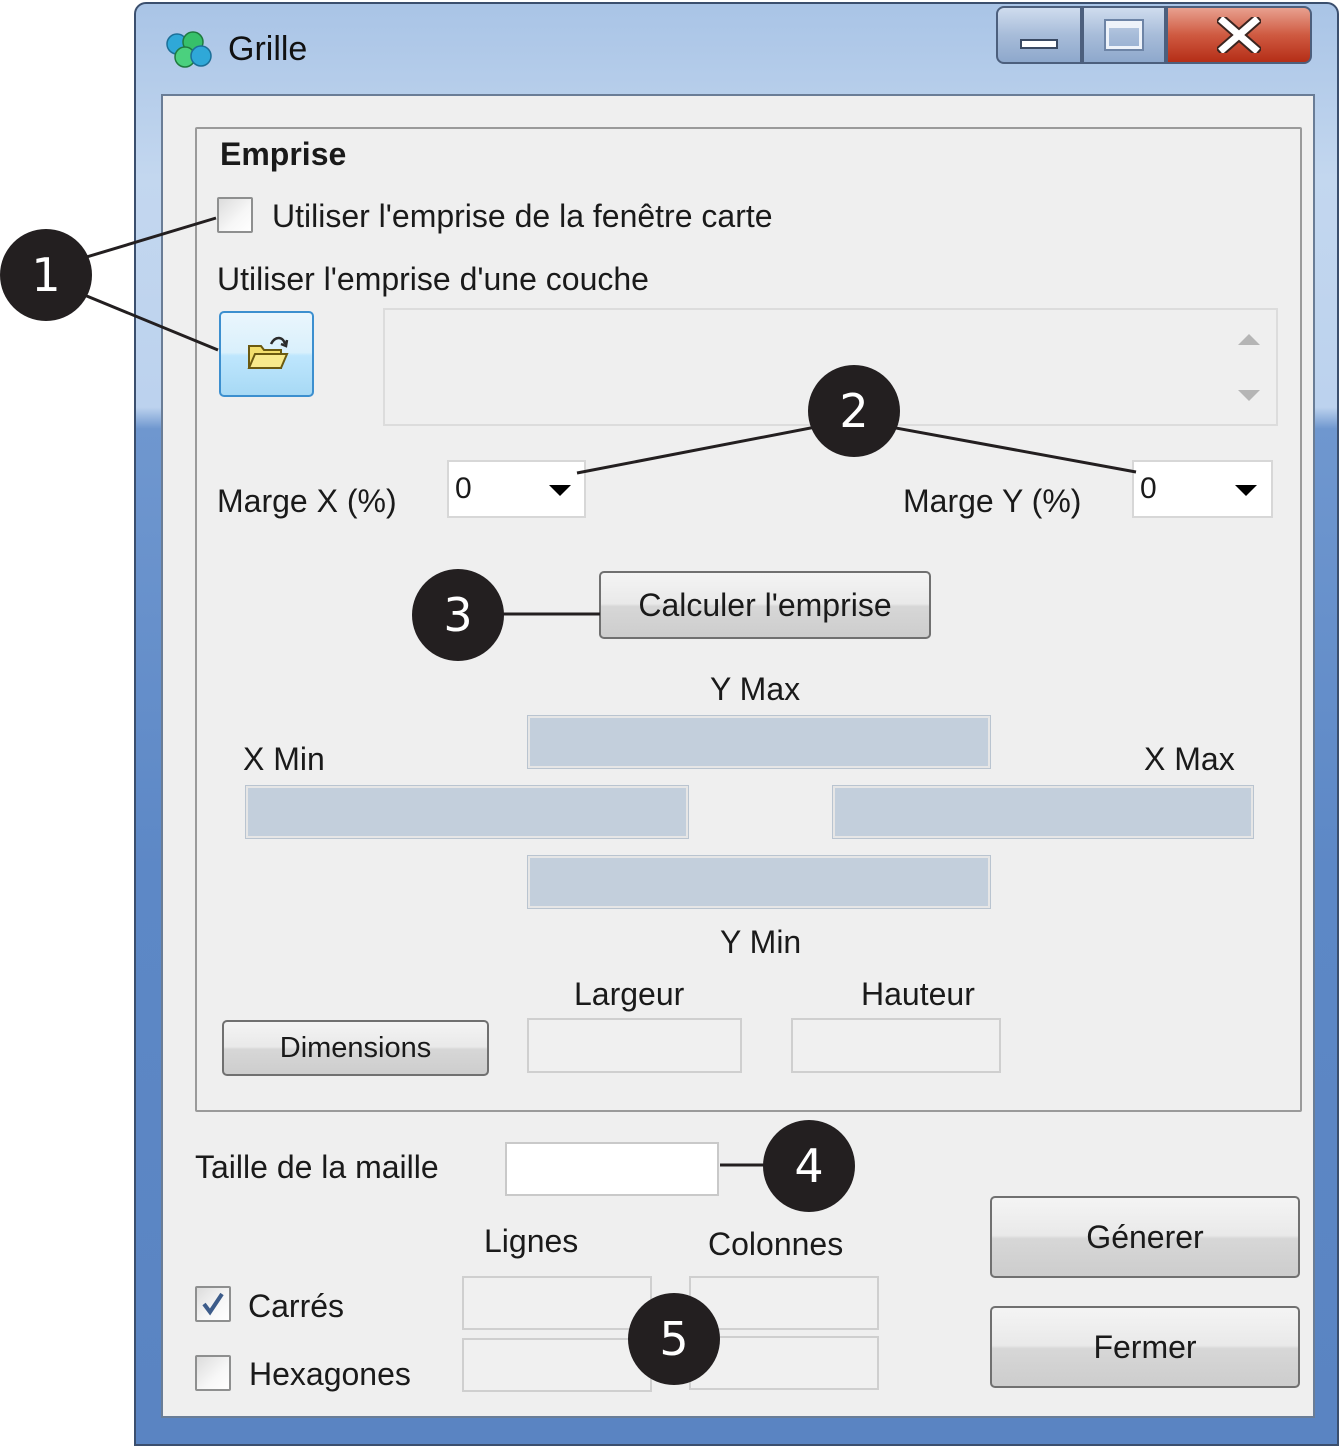  Describe the element at coordinates (467, 812) in the screenshot. I see `xmin-field` at that location.